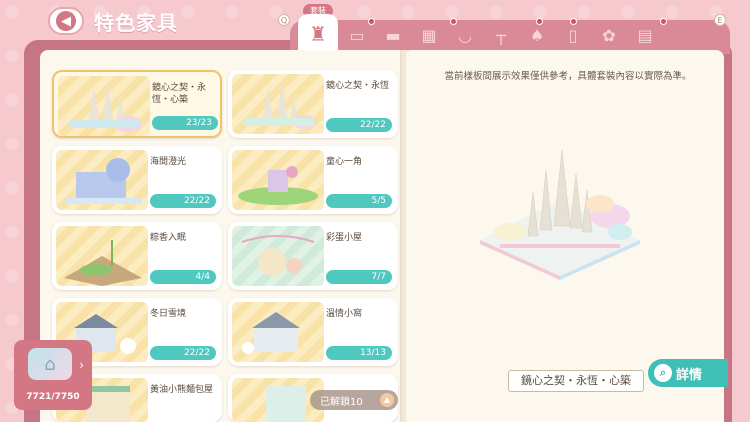 The height and width of the screenshot is (422, 750). I want to click on set-name: 鏡心之契・永恆, so click(358, 86).